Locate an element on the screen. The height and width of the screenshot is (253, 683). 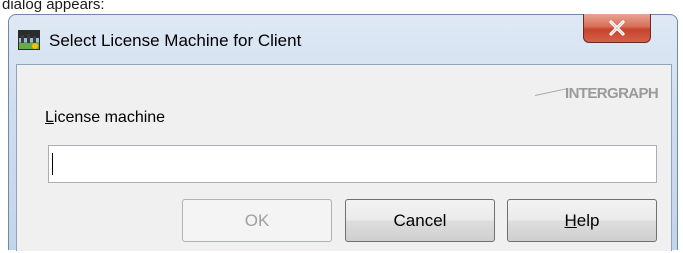
dialog-title: Select License Machine for Client is located at coordinates (175, 40).